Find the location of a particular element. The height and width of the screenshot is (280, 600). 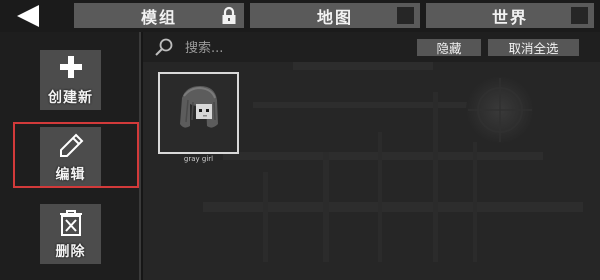

hide-button: 隐藏 is located at coordinates (449, 47).